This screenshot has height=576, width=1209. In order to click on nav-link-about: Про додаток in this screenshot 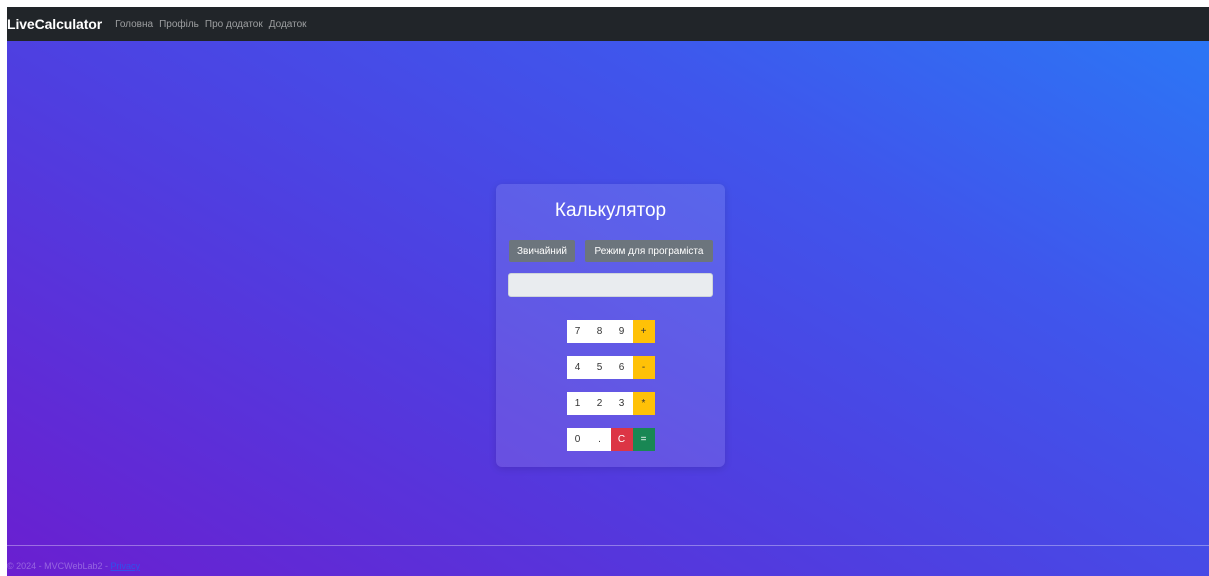, I will do `click(234, 24)`.